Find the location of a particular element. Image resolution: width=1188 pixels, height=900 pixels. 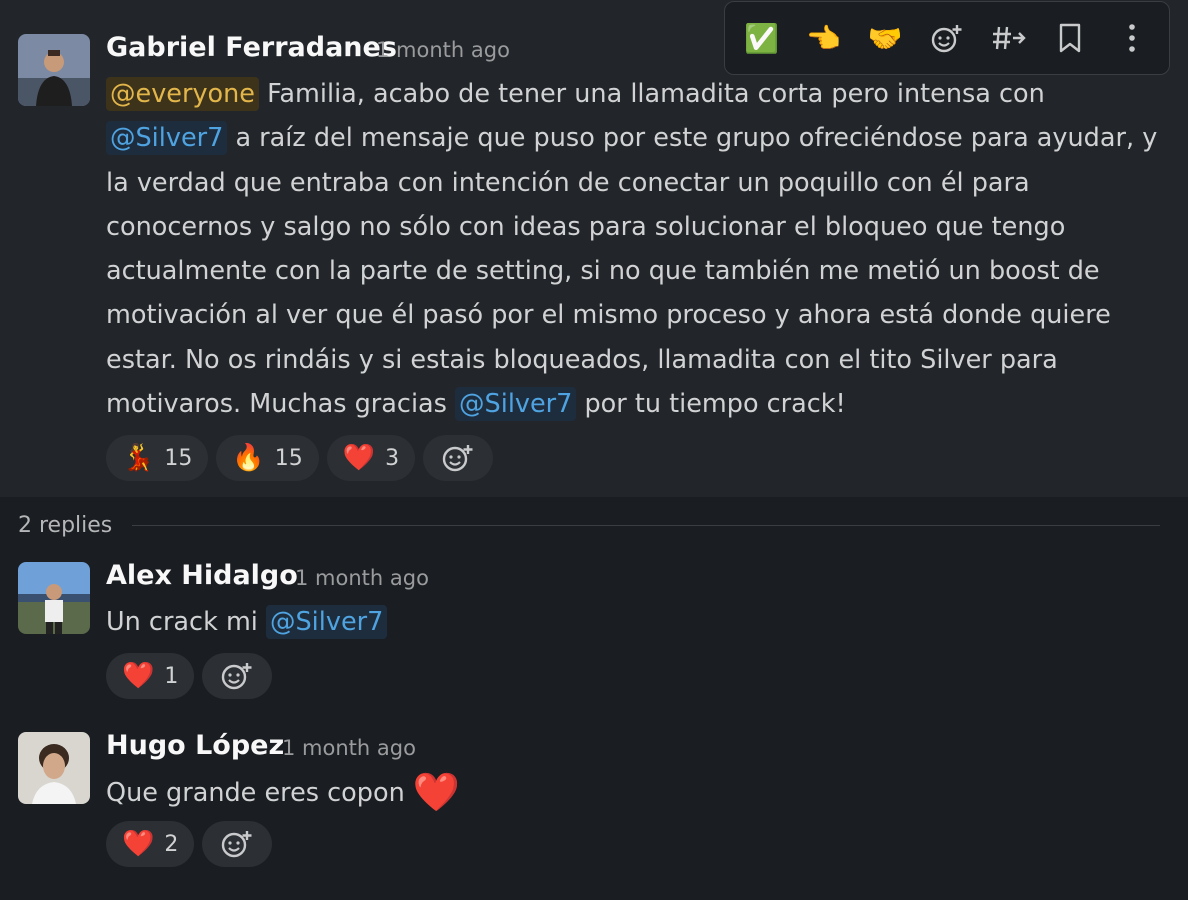

more-actions-button is located at coordinates (1132, 38).